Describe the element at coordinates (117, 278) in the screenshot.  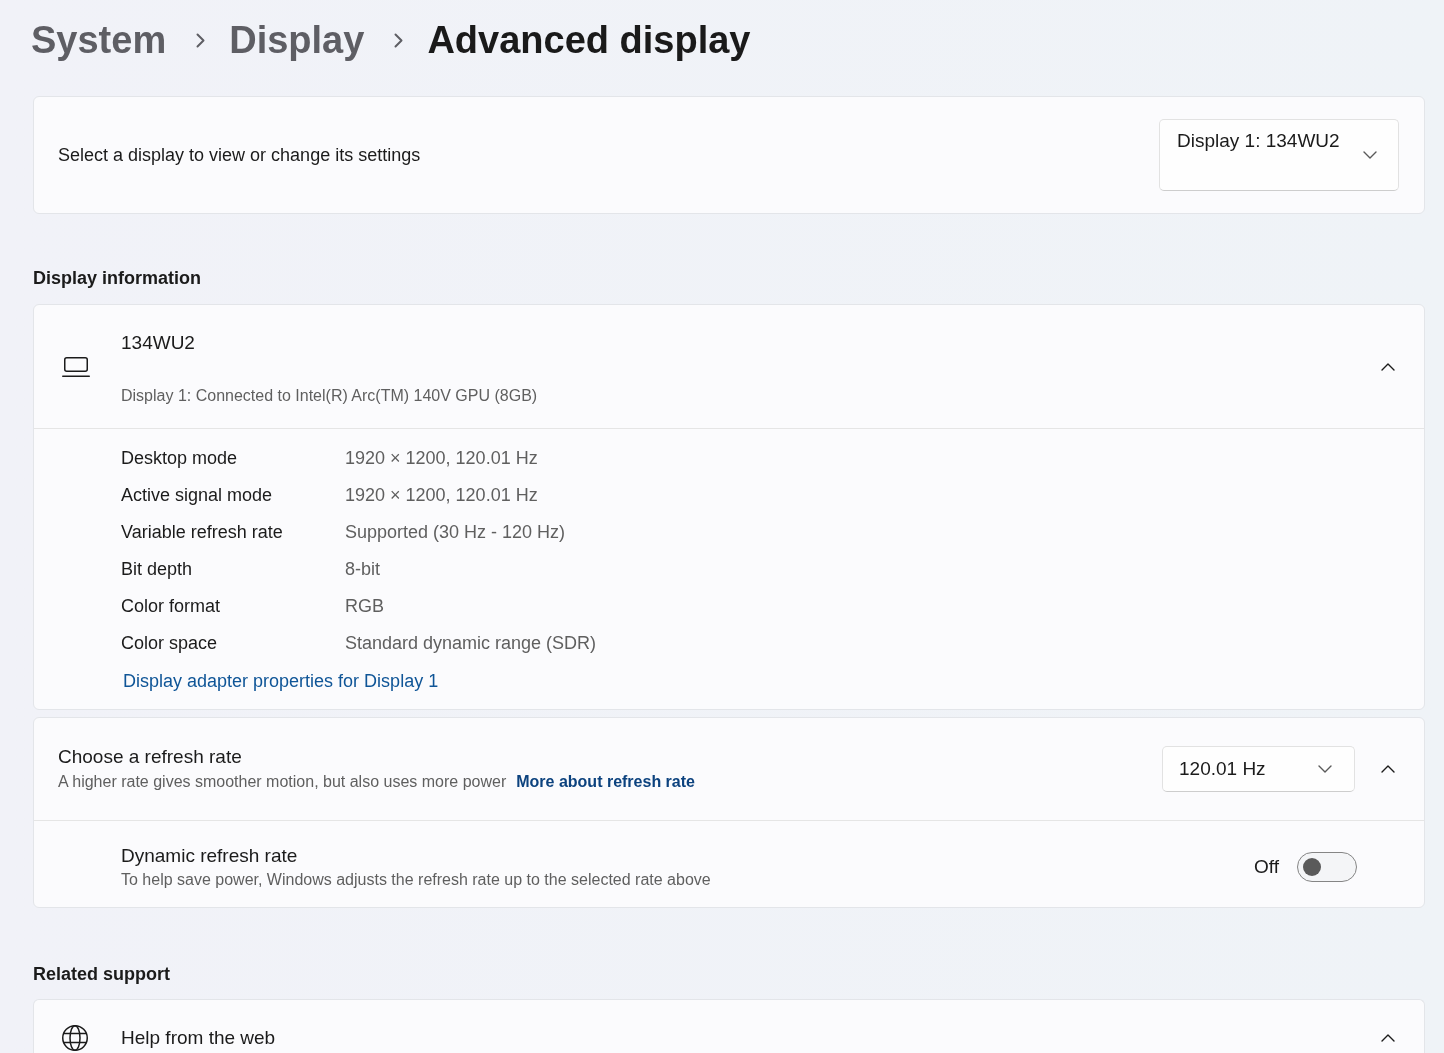
I see `section-heading: Display information` at that location.